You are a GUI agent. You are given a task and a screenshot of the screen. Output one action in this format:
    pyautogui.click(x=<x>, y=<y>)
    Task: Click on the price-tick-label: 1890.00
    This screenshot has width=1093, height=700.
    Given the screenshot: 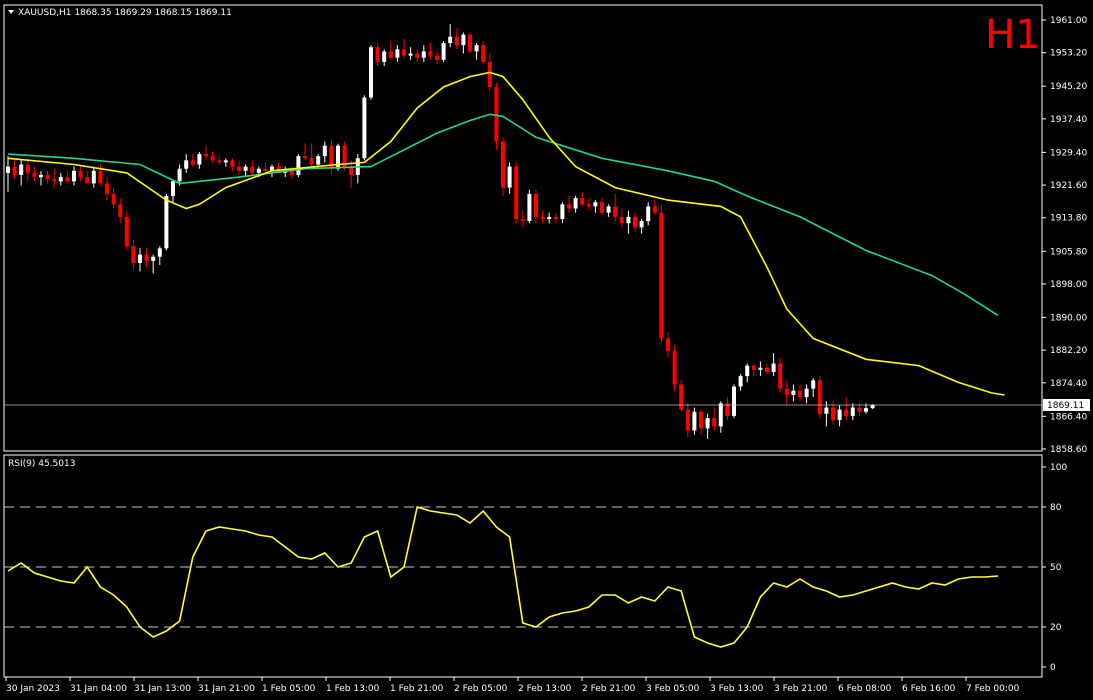 What is the action you would take?
    pyautogui.click(x=1068, y=318)
    